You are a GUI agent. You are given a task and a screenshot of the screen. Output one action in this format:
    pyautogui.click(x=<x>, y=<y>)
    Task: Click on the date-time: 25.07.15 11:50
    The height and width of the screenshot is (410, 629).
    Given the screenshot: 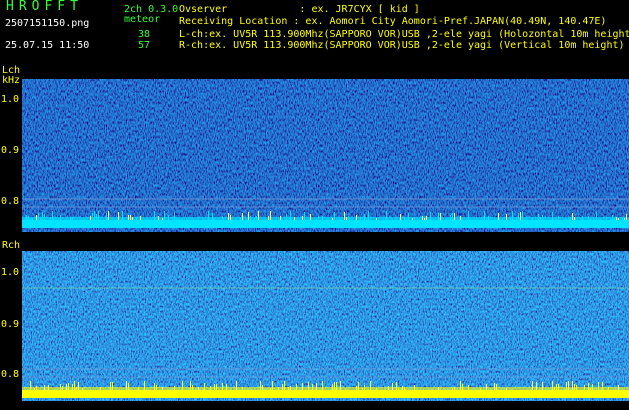 What is the action you would take?
    pyautogui.click(x=47, y=45)
    